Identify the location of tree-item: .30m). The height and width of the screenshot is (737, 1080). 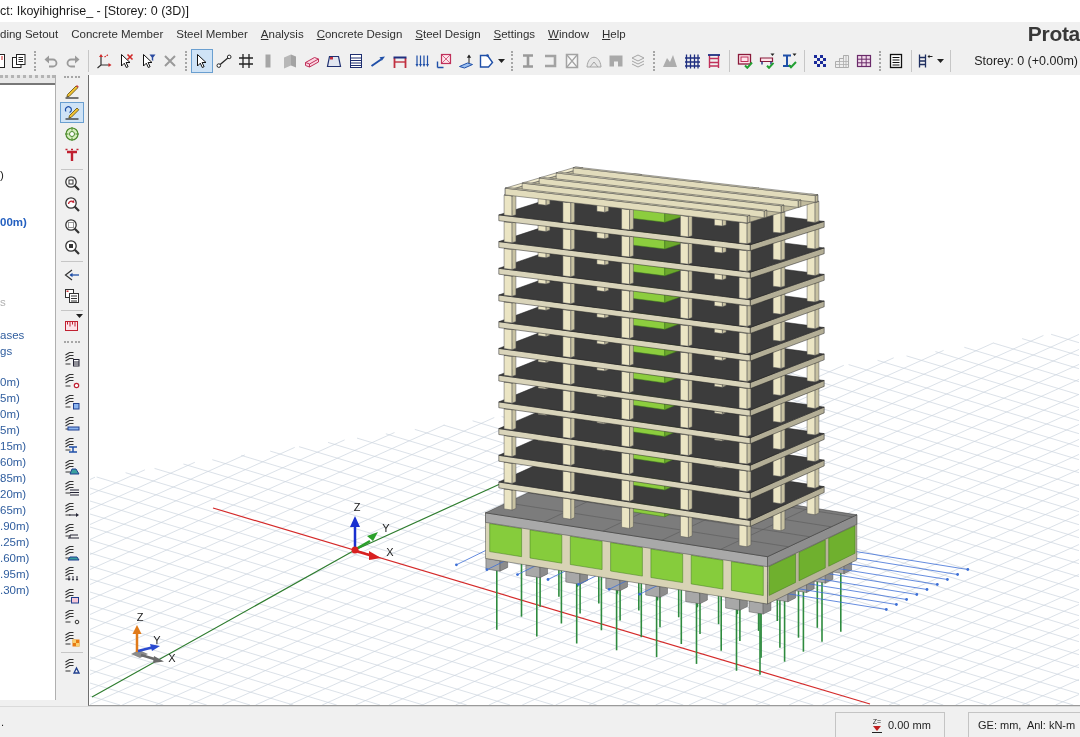
(15, 590).